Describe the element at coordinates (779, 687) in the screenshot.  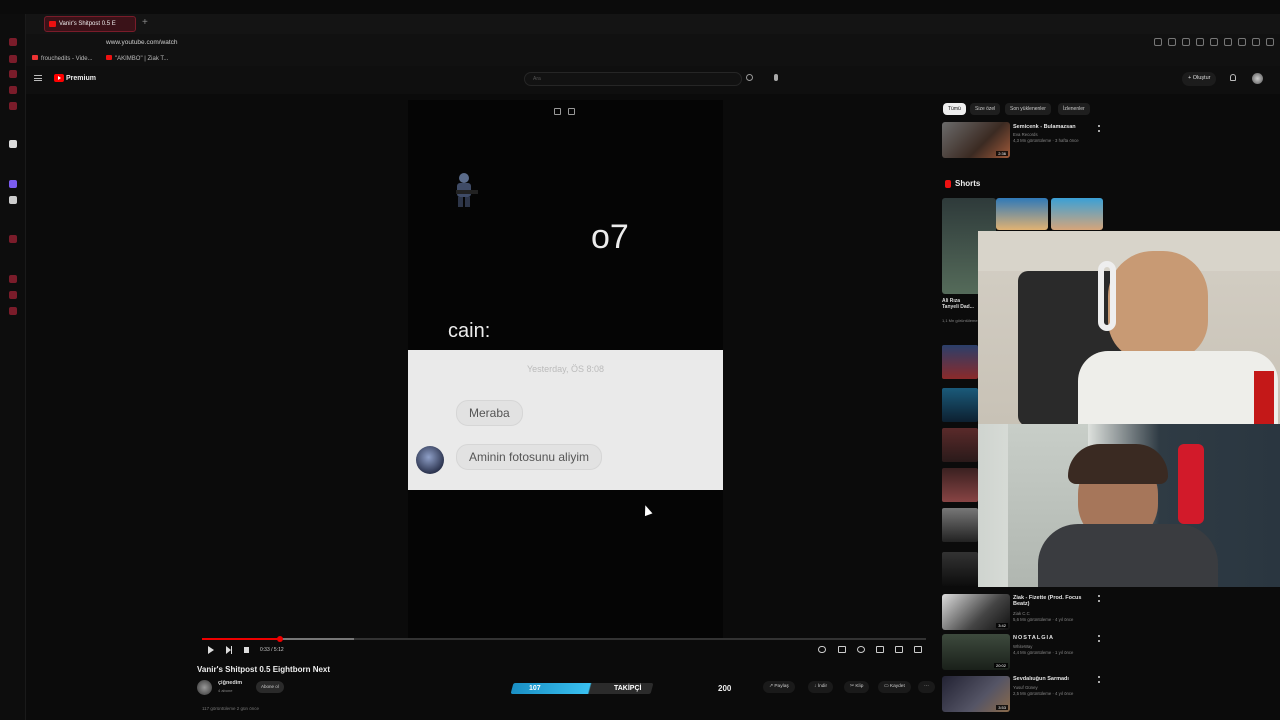
I see `share-button: ↗ Paylaş` at that location.